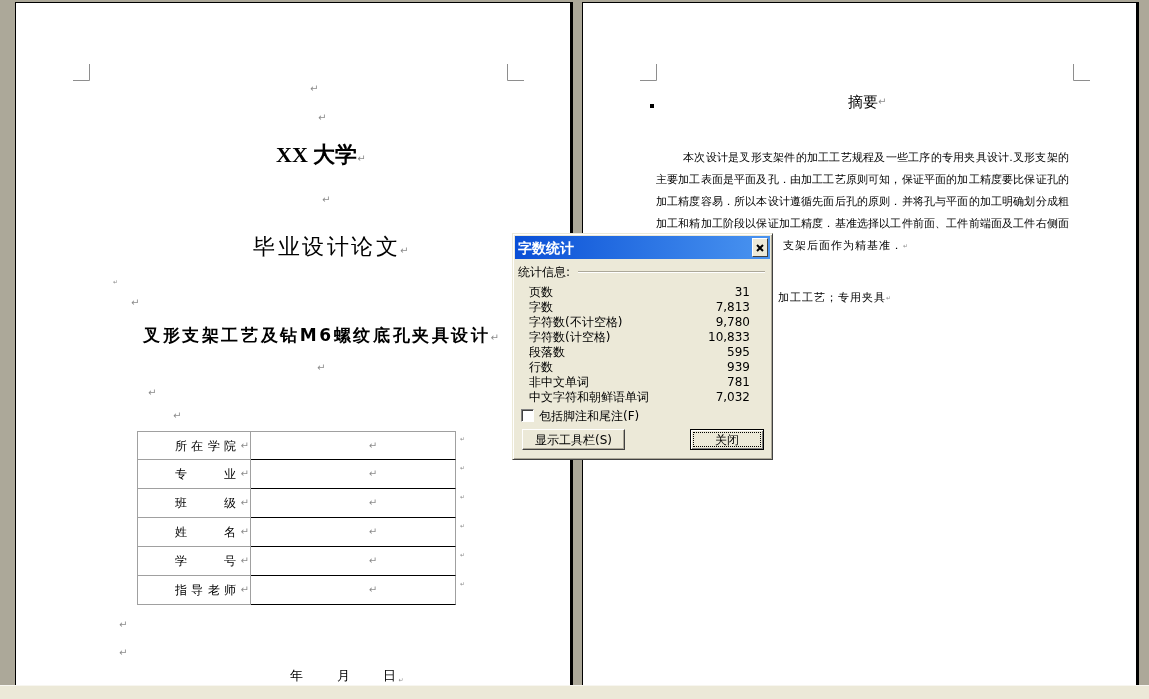 Image resolution: width=1149 pixels, height=699 pixels. I want to click on checkbox, so click(527, 415).